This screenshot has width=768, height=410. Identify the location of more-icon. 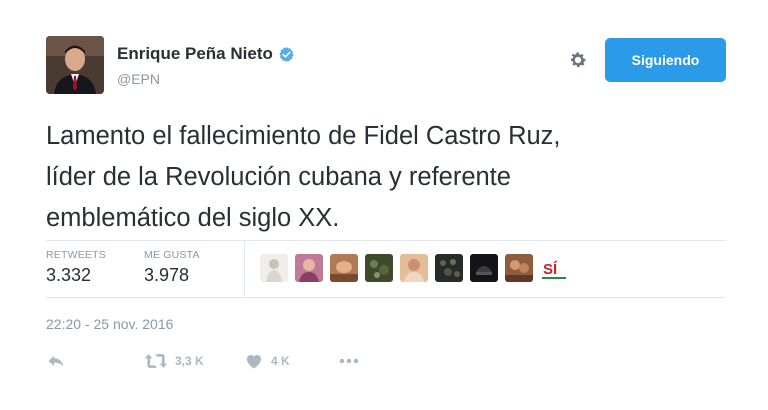
(349, 361).